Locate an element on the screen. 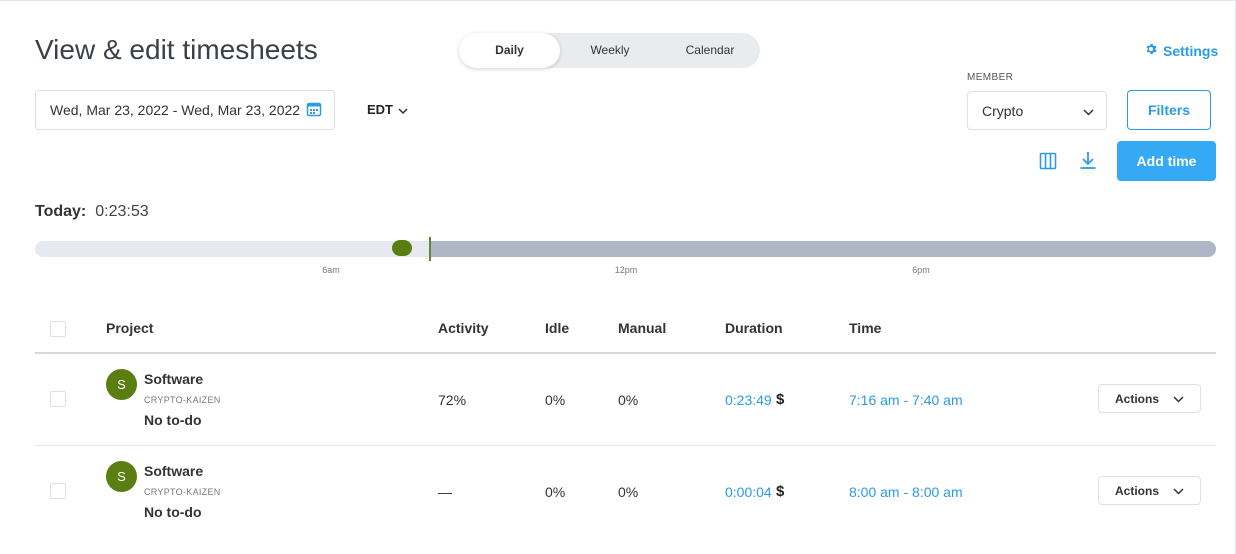 This screenshot has height=554, width=1236. timeline-tick: 6am is located at coordinates (331, 270).